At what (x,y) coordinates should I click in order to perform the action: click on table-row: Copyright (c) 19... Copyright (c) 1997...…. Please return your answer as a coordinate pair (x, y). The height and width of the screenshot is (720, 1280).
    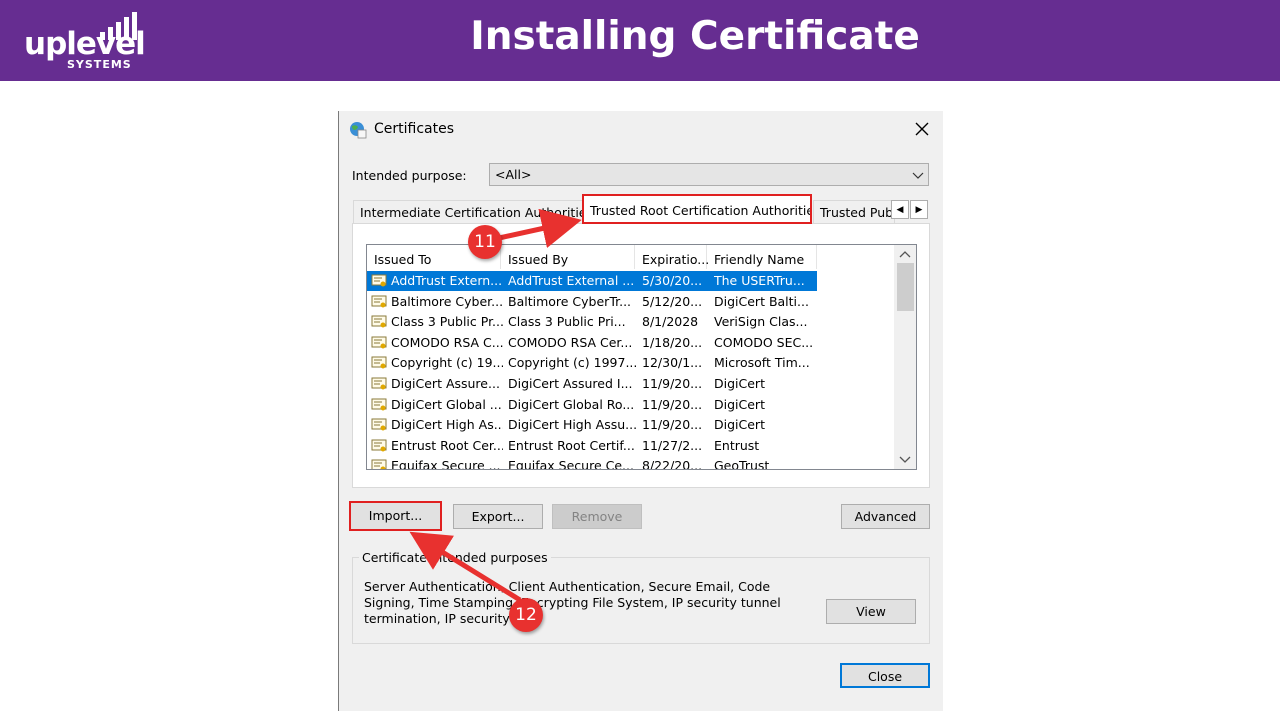
    Looking at the image, I should click on (592, 363).